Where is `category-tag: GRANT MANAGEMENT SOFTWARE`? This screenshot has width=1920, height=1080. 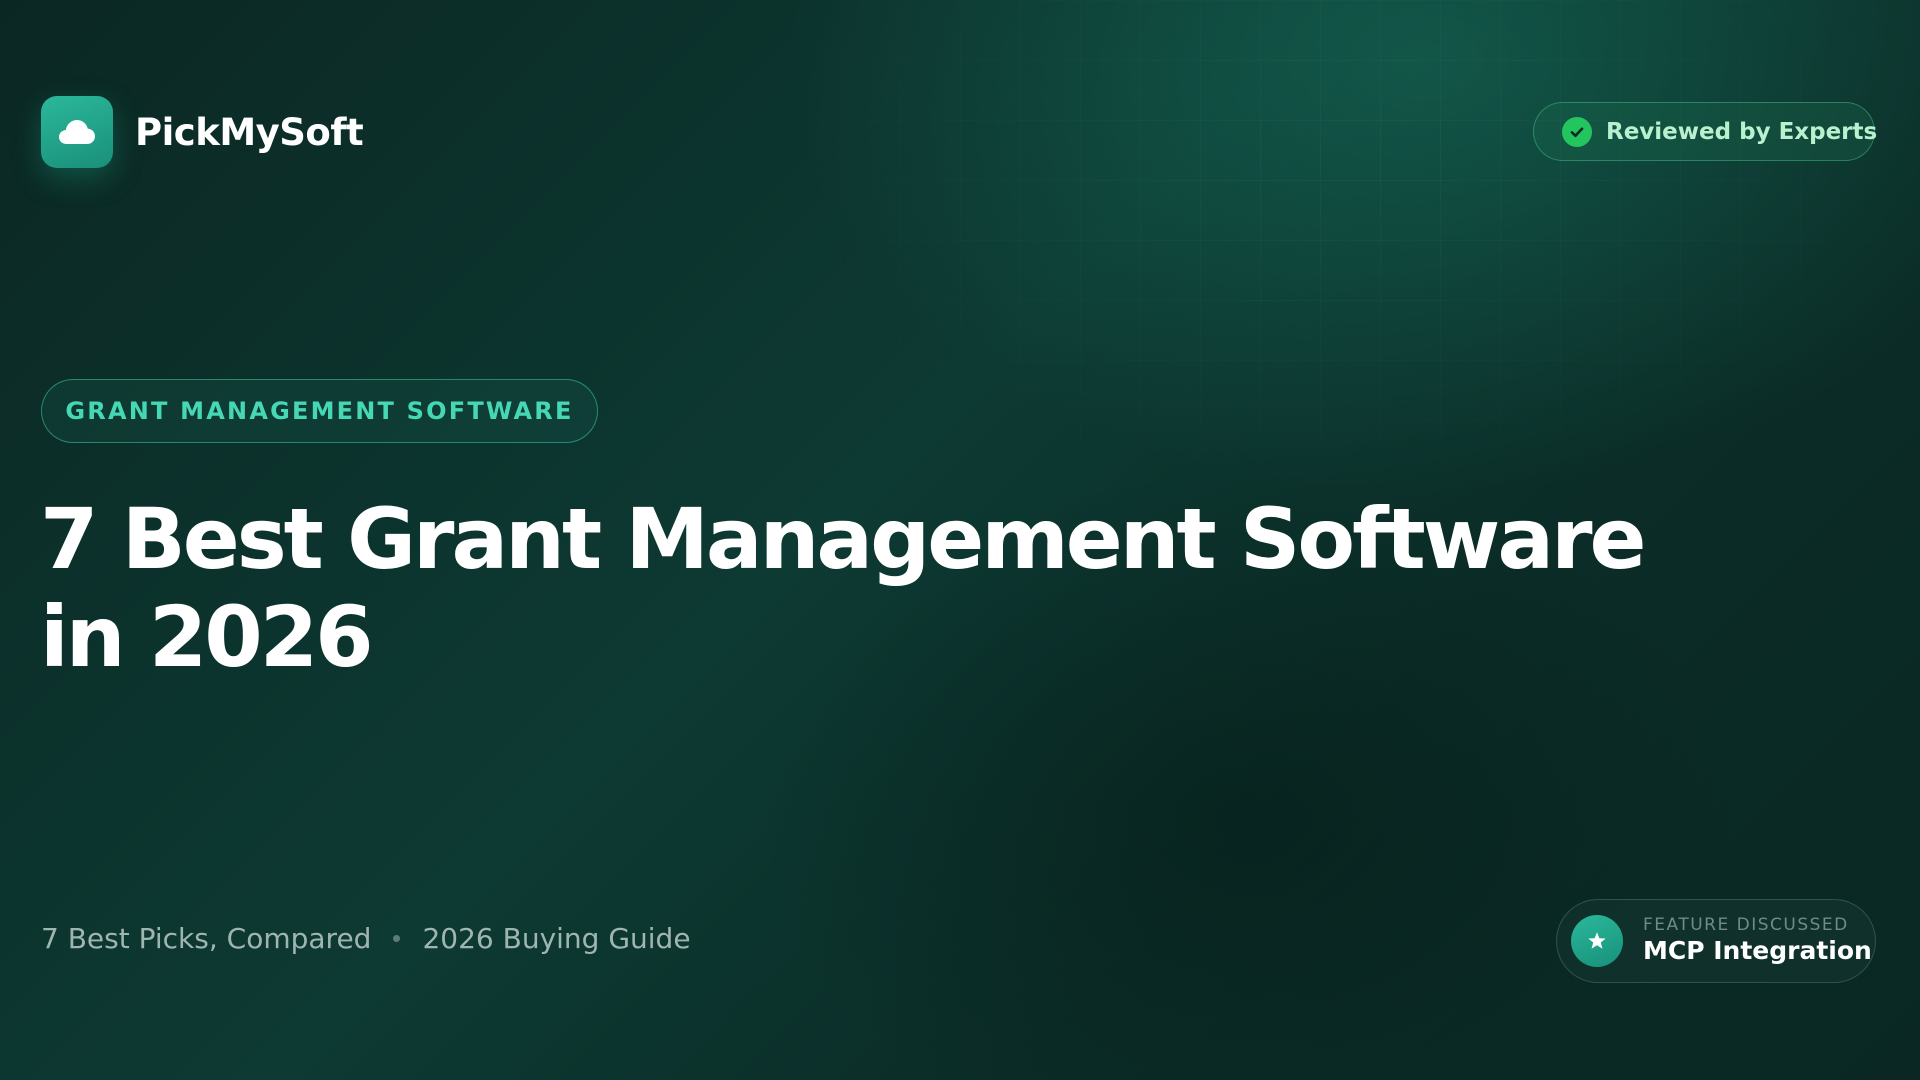
category-tag: GRANT MANAGEMENT SOFTWARE is located at coordinates (319, 411).